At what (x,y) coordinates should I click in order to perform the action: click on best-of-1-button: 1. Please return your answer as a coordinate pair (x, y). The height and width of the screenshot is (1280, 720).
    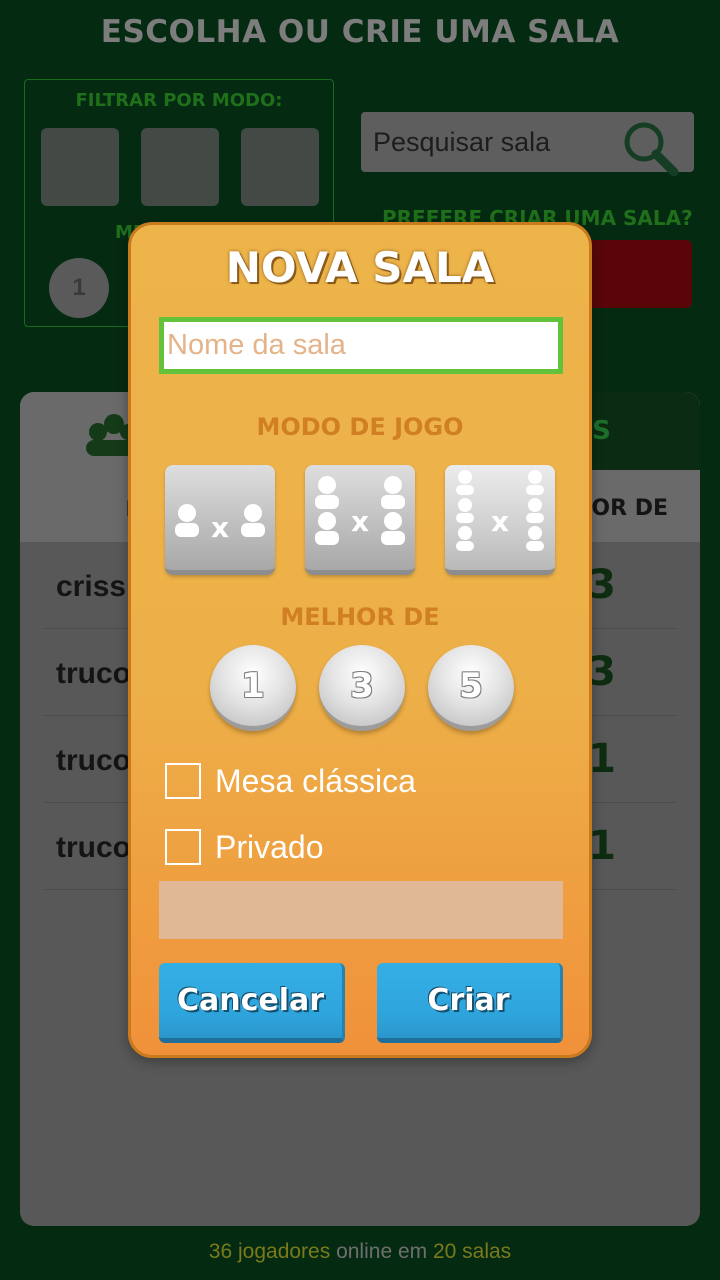
    Looking at the image, I should click on (253, 688).